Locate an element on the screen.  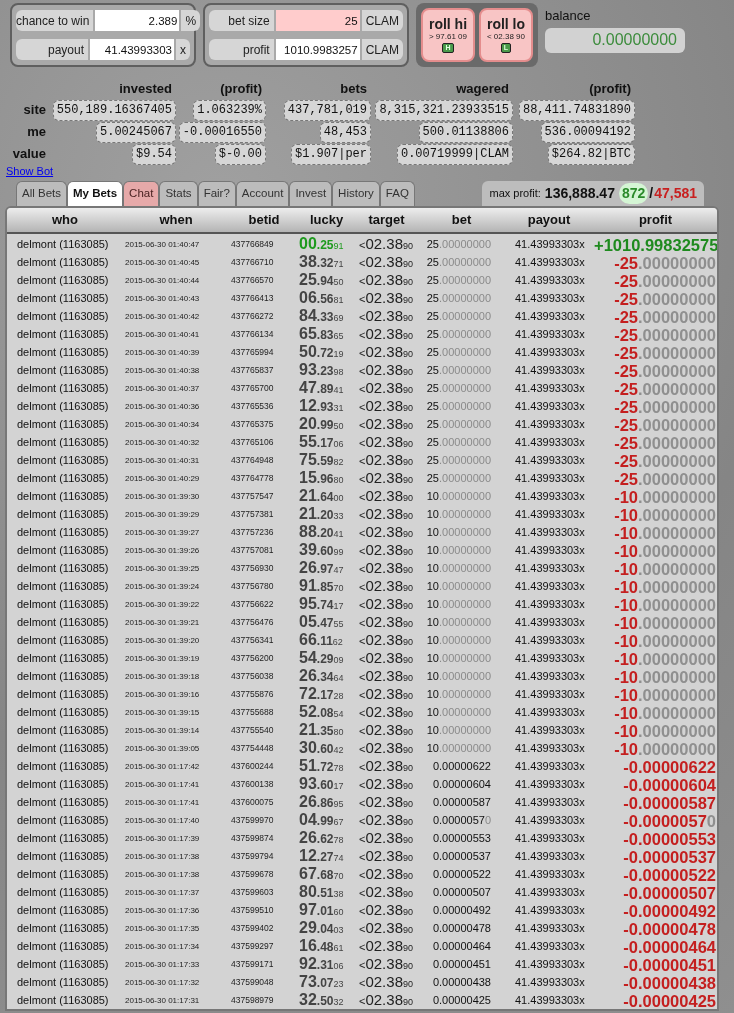
table-cell-text: 2015-06-30 01:17:32 is located at coordinates (162, 982).